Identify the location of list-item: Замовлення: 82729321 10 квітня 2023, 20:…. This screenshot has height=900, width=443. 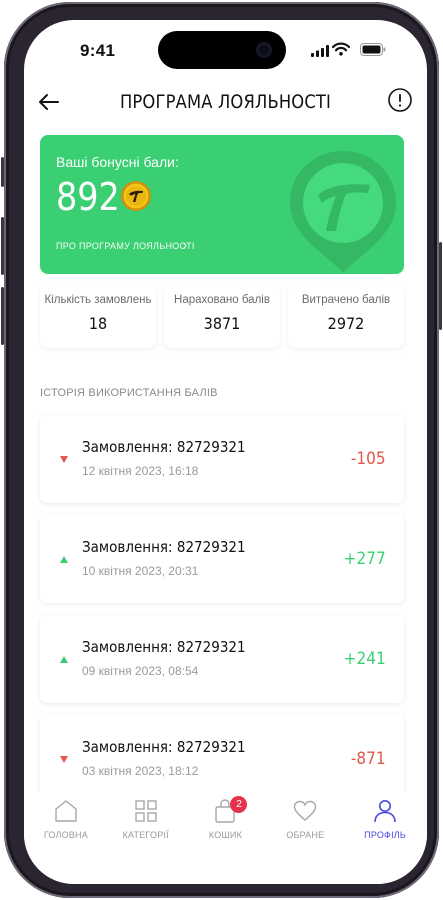
(222, 559).